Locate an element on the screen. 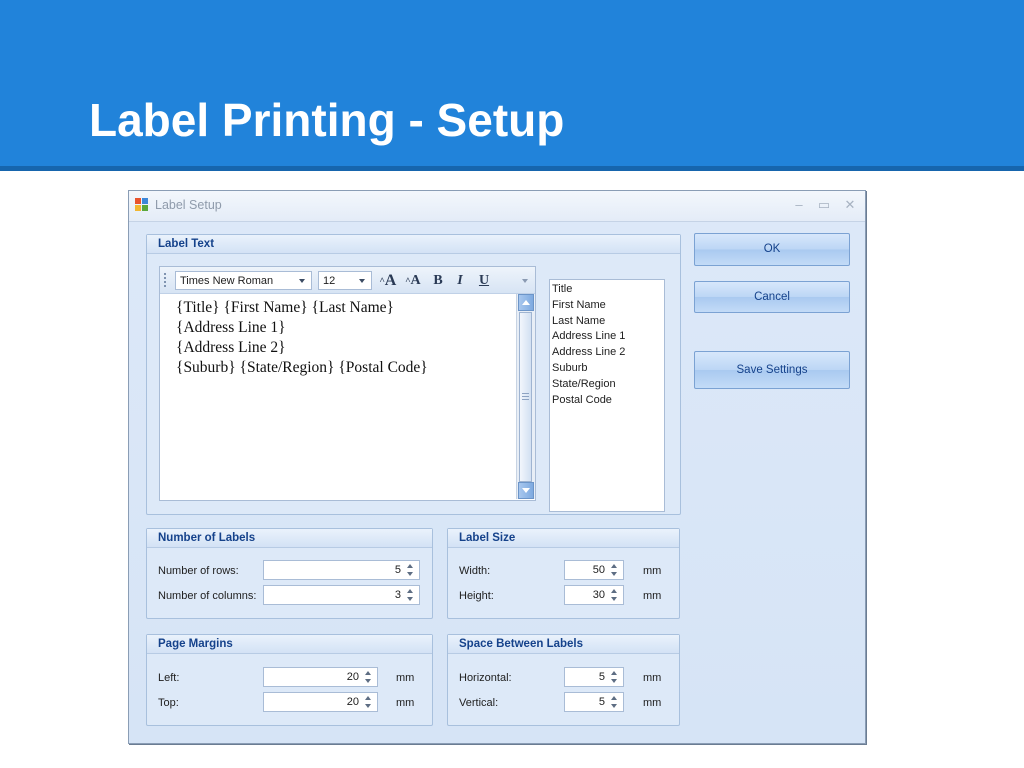 This screenshot has height=768, width=1024. rows-label: Number of rows: is located at coordinates (198, 571).